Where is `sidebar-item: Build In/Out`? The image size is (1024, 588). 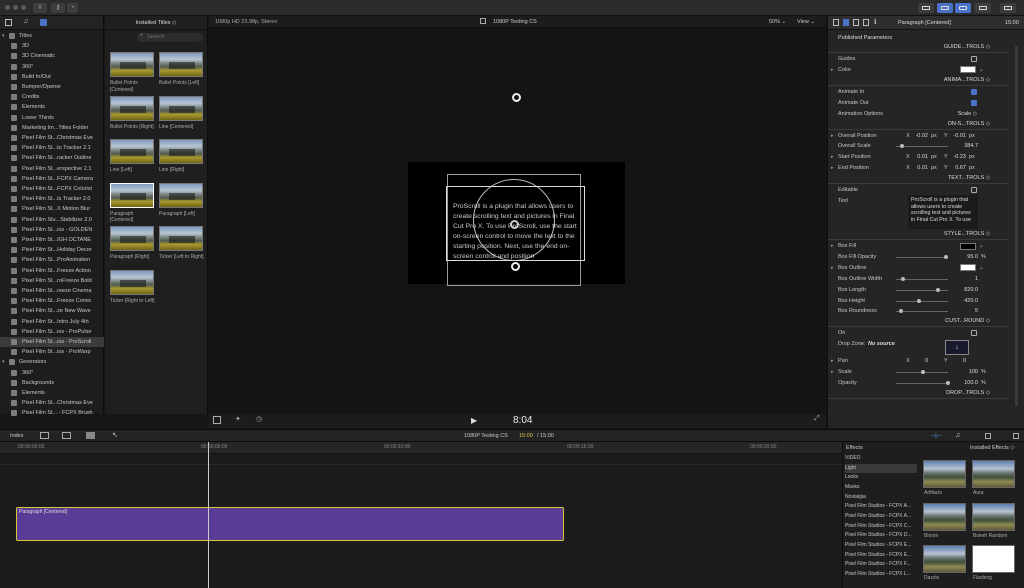
sidebar-item: Build In/Out is located at coordinates (52, 77).